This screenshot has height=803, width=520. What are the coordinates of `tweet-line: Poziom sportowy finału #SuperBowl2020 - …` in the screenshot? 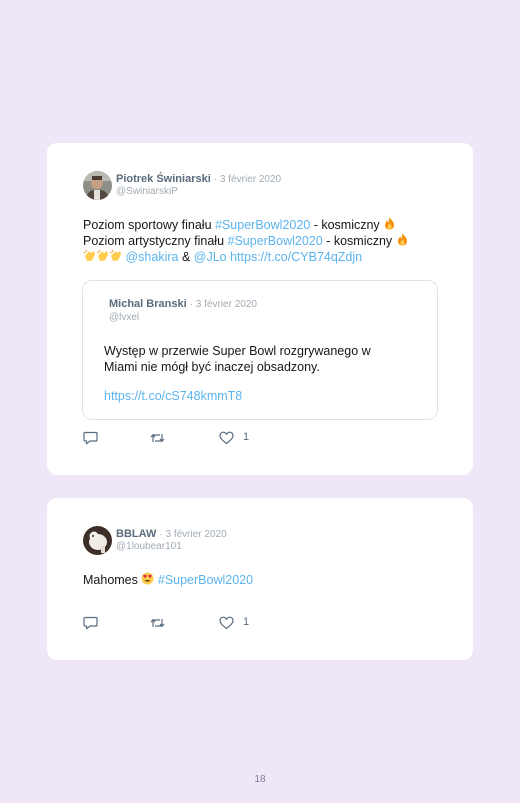 It's located at (246, 225).